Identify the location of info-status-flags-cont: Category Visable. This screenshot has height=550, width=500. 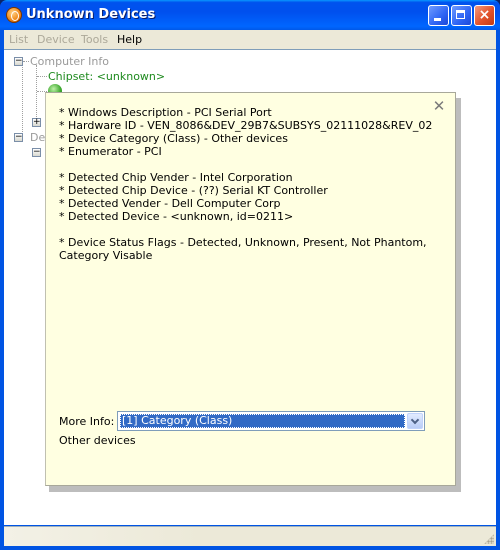
(106, 255).